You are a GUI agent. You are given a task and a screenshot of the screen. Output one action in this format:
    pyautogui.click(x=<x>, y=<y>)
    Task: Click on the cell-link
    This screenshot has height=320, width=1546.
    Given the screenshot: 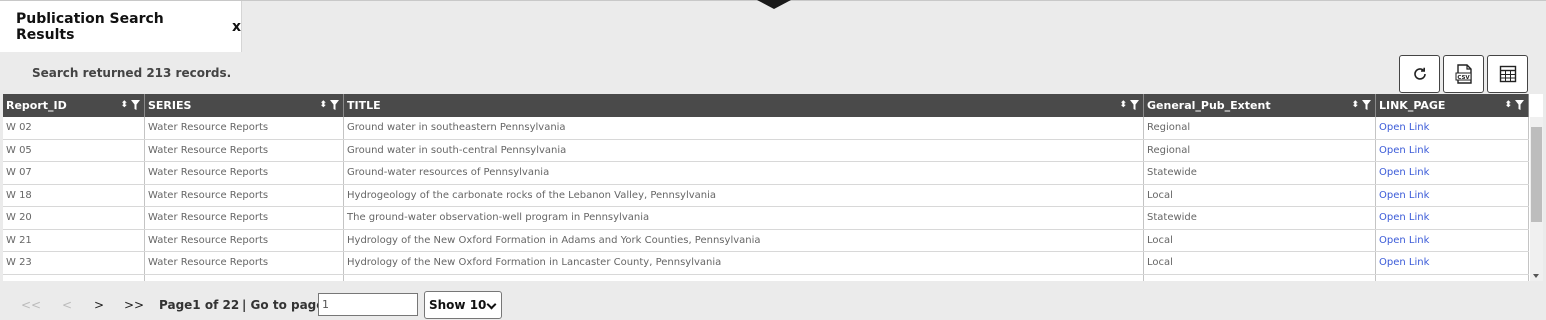 What is the action you would take?
    pyautogui.click(x=1452, y=277)
    